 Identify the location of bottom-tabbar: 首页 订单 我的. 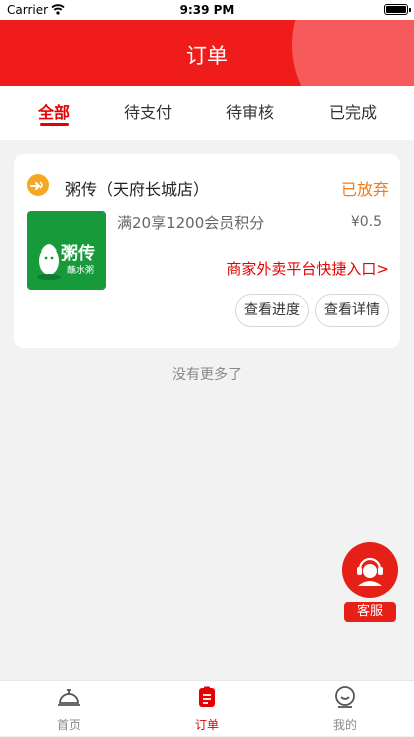
(207, 708).